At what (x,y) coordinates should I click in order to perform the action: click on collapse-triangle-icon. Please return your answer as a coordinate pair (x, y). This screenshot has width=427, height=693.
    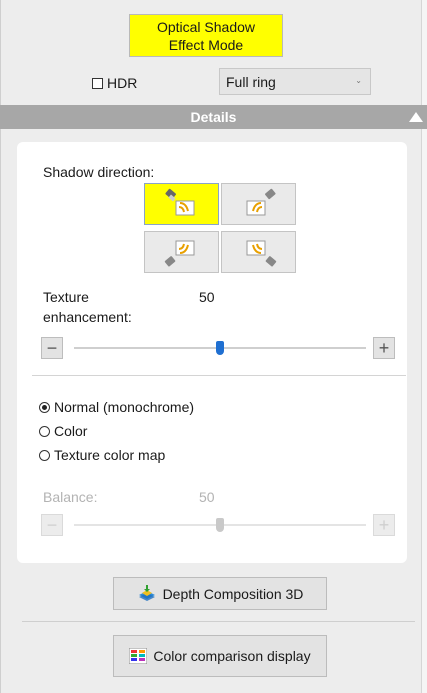
    Looking at the image, I should click on (416, 117).